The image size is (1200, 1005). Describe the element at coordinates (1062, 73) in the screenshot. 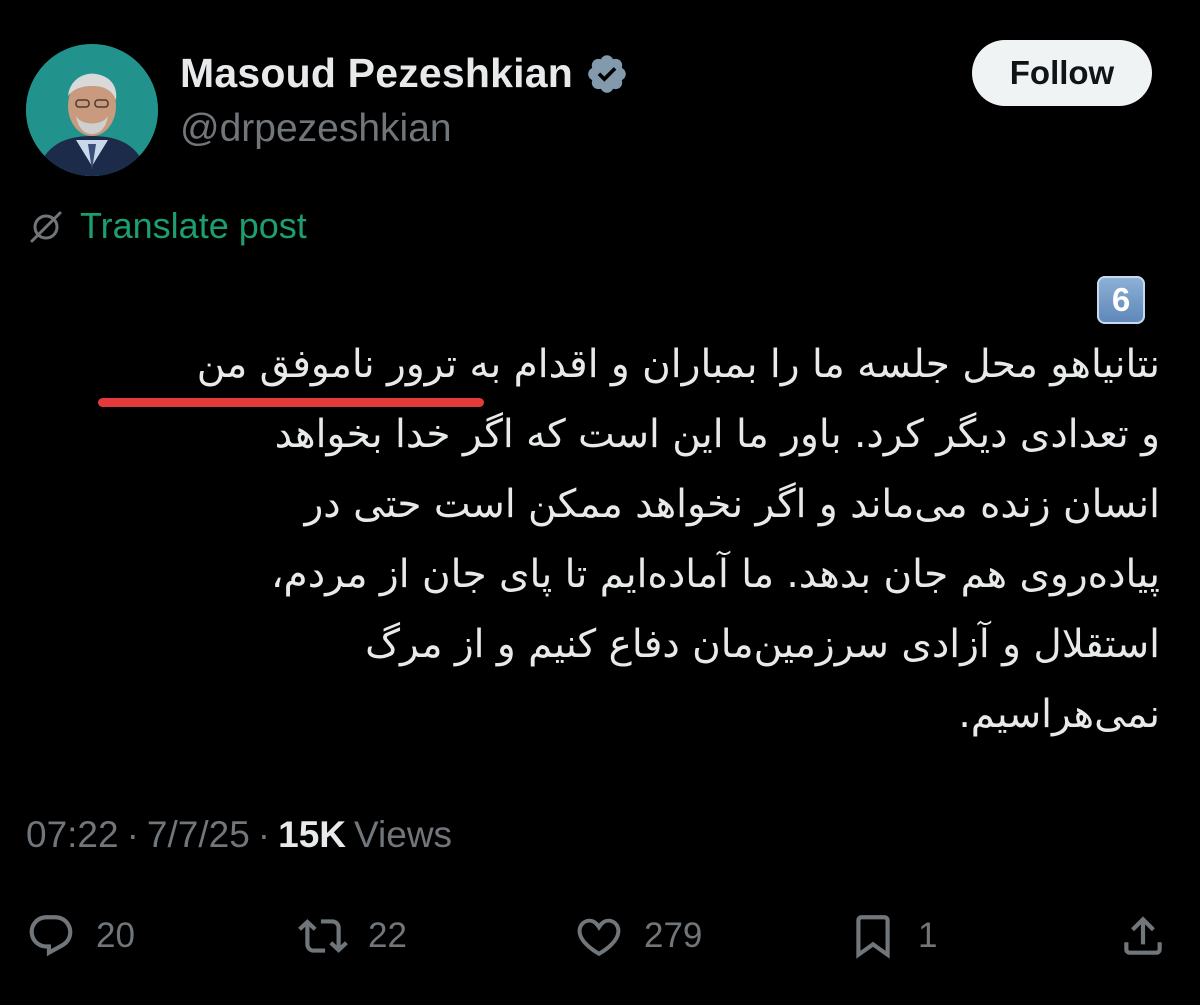

I see `follow-button: Follow` at that location.